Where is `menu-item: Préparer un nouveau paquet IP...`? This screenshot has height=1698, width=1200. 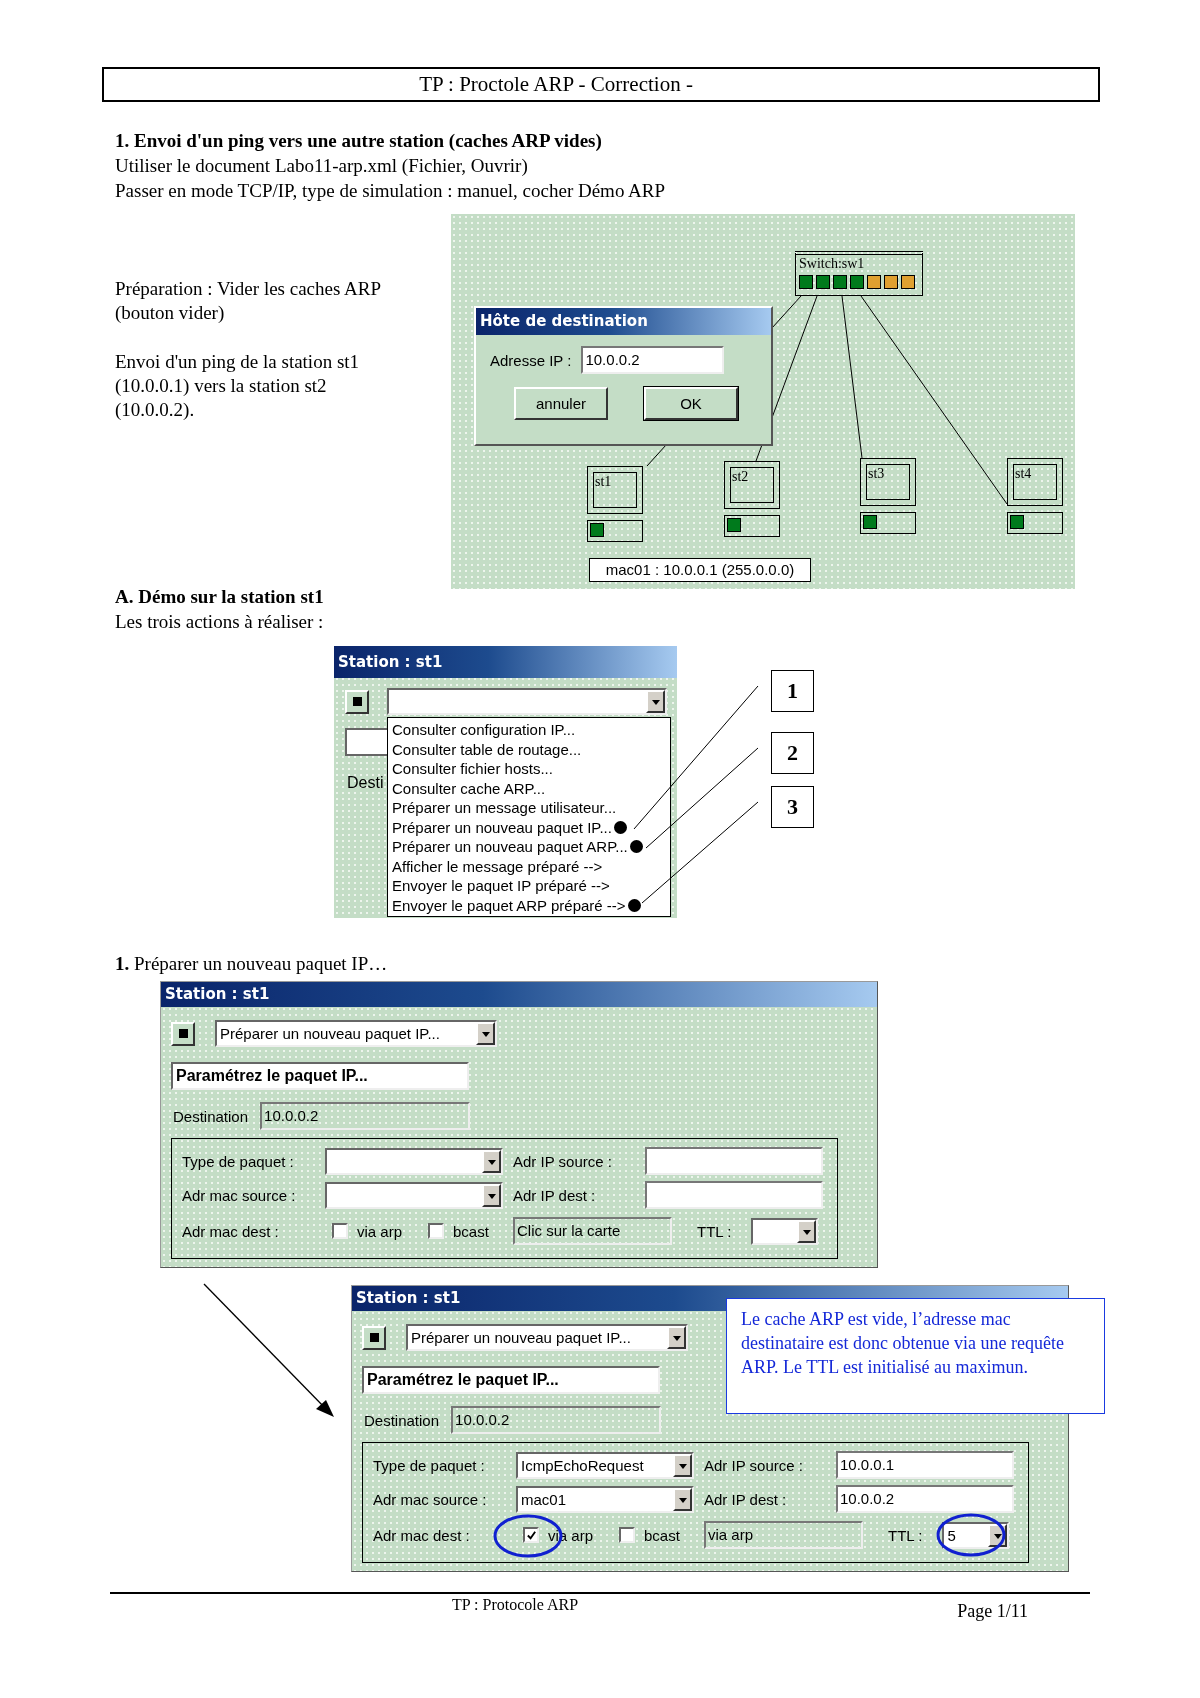
menu-item: Préparer un nouveau paquet IP... is located at coordinates (502, 827).